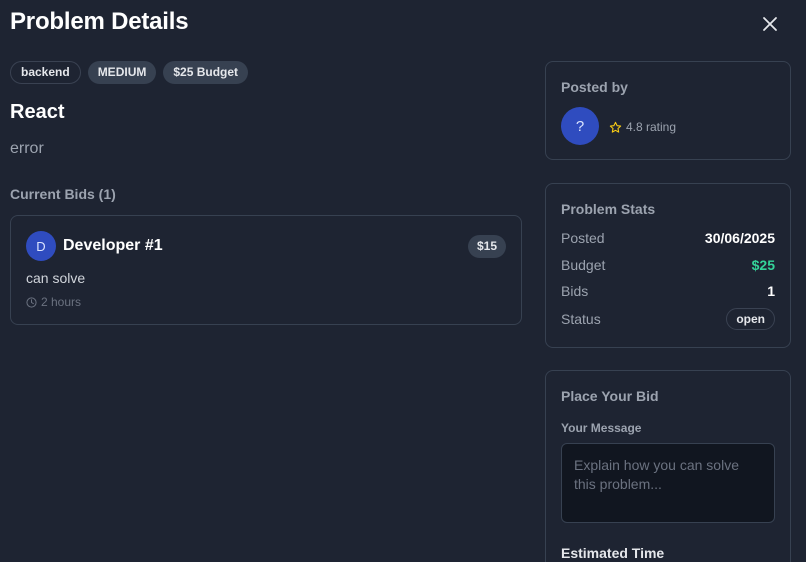  I want to click on message-label: Your Message, so click(601, 428).